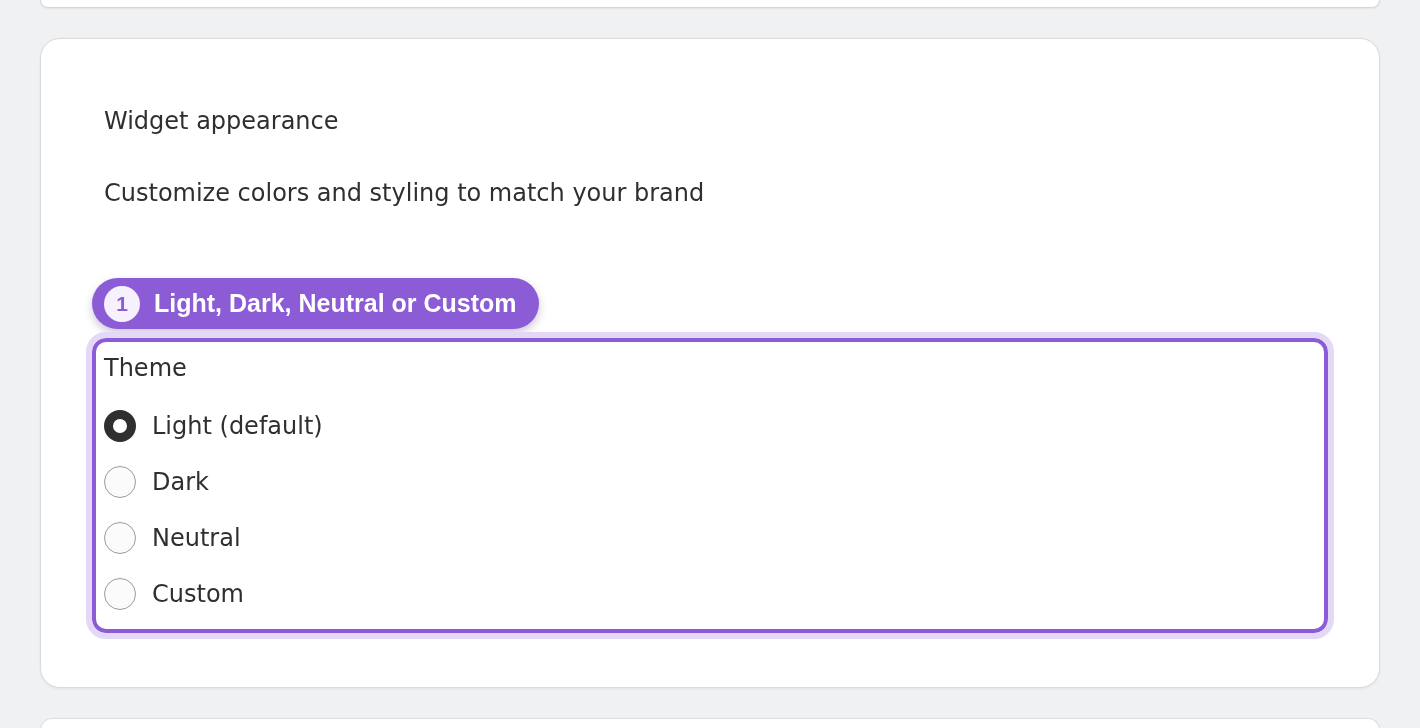 This screenshot has width=1420, height=728. I want to click on option-label: Neutral, so click(196, 538).